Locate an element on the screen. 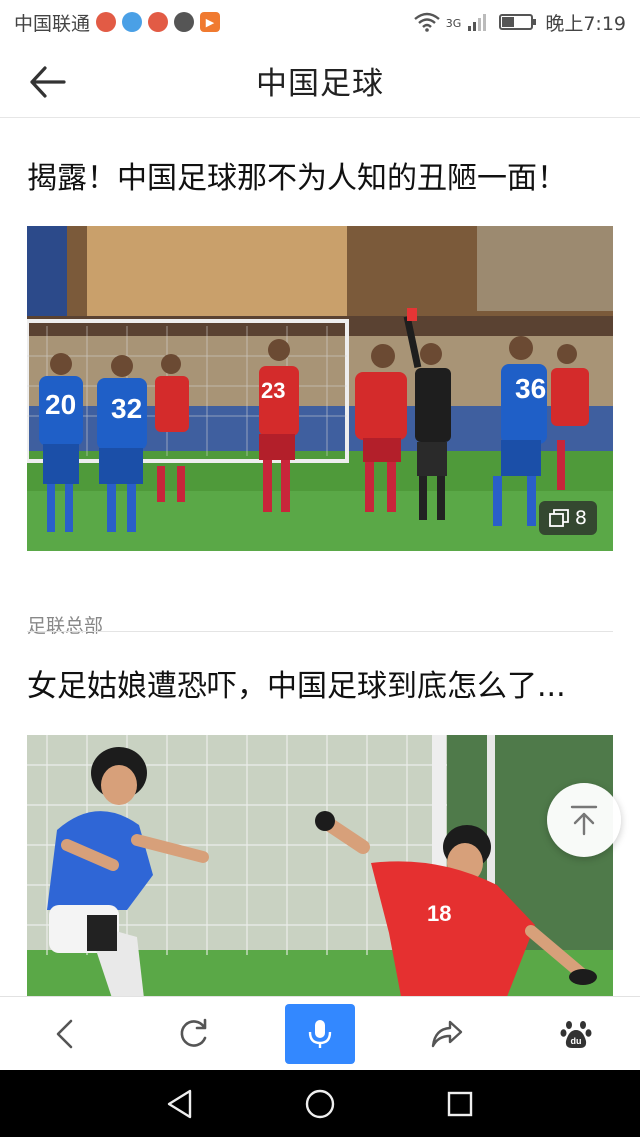 The height and width of the screenshot is (1137, 640). carrier-name: 中国联通 is located at coordinates (52, 23).